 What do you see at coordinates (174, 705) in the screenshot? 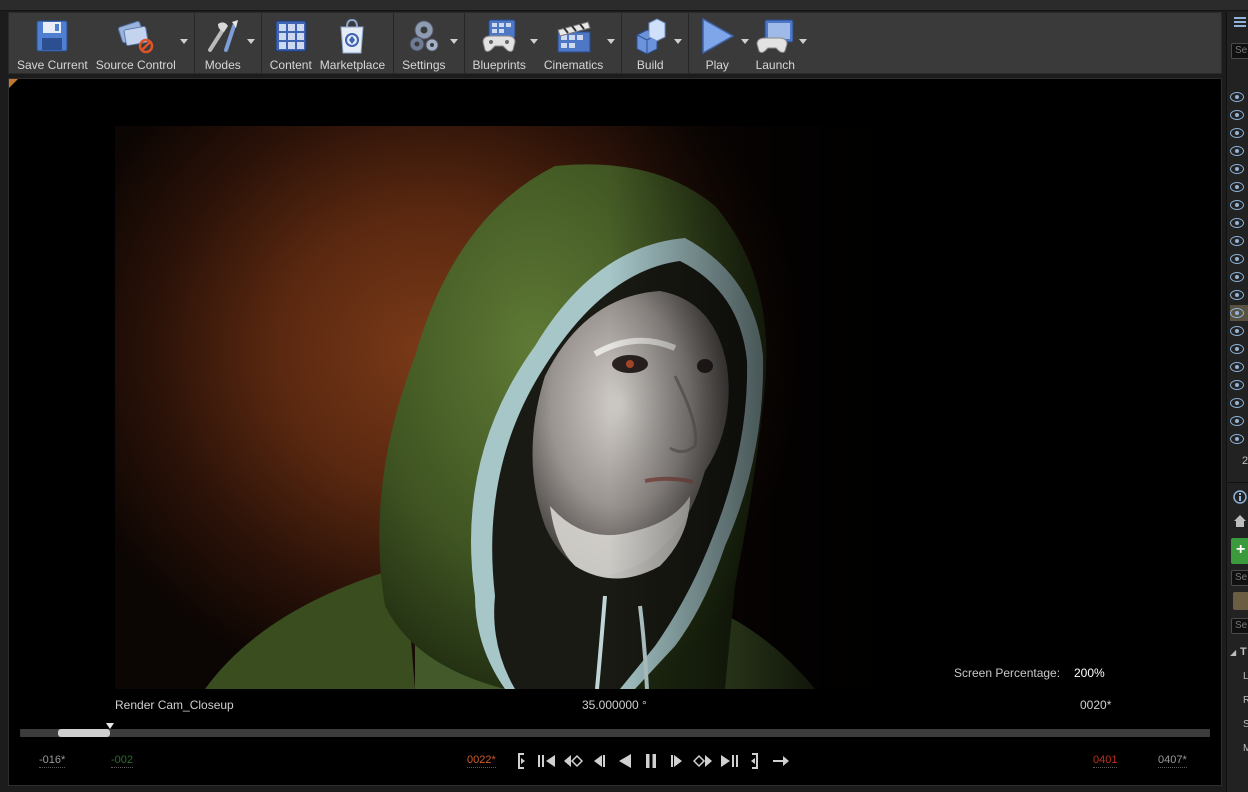
I see `camera-name: Render Cam_Closeup` at bounding box center [174, 705].